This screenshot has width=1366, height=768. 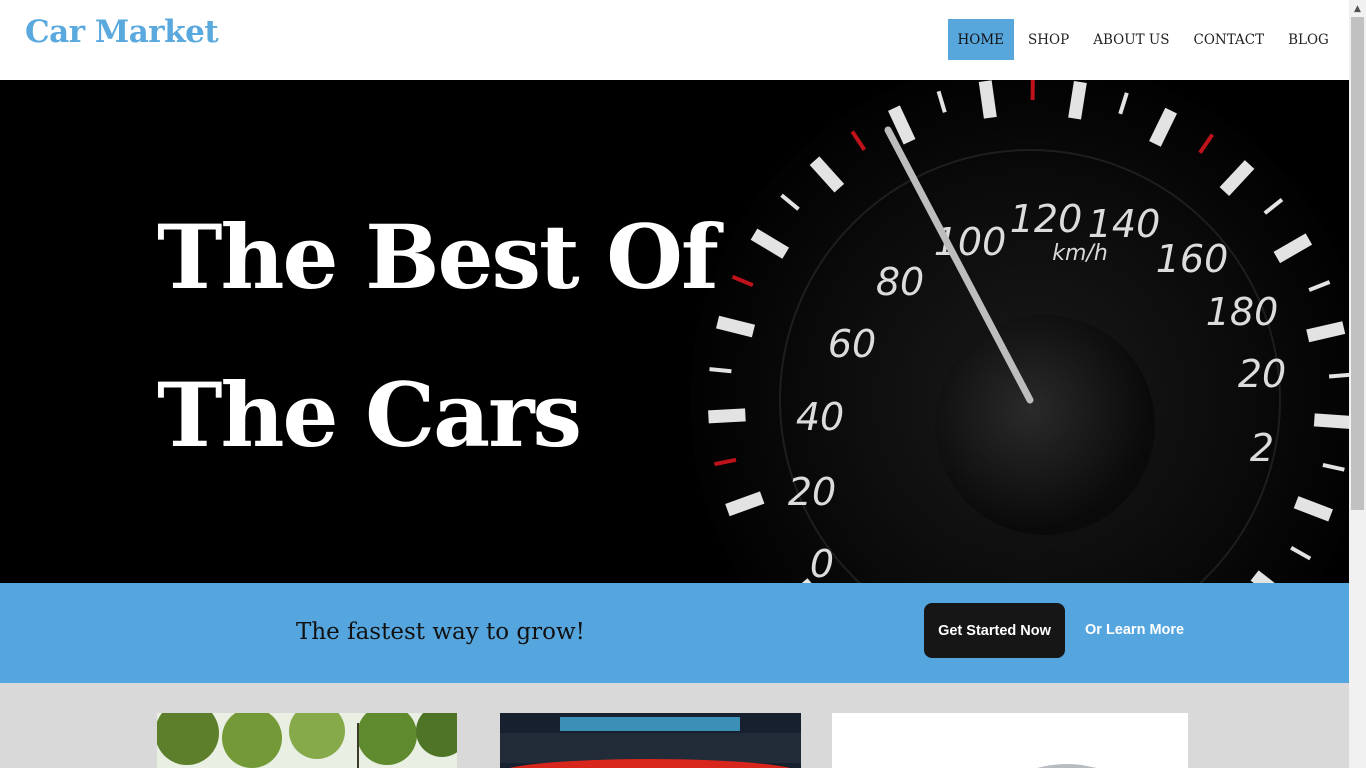 I want to click on gauge-label: 60, so click(x=852, y=344).